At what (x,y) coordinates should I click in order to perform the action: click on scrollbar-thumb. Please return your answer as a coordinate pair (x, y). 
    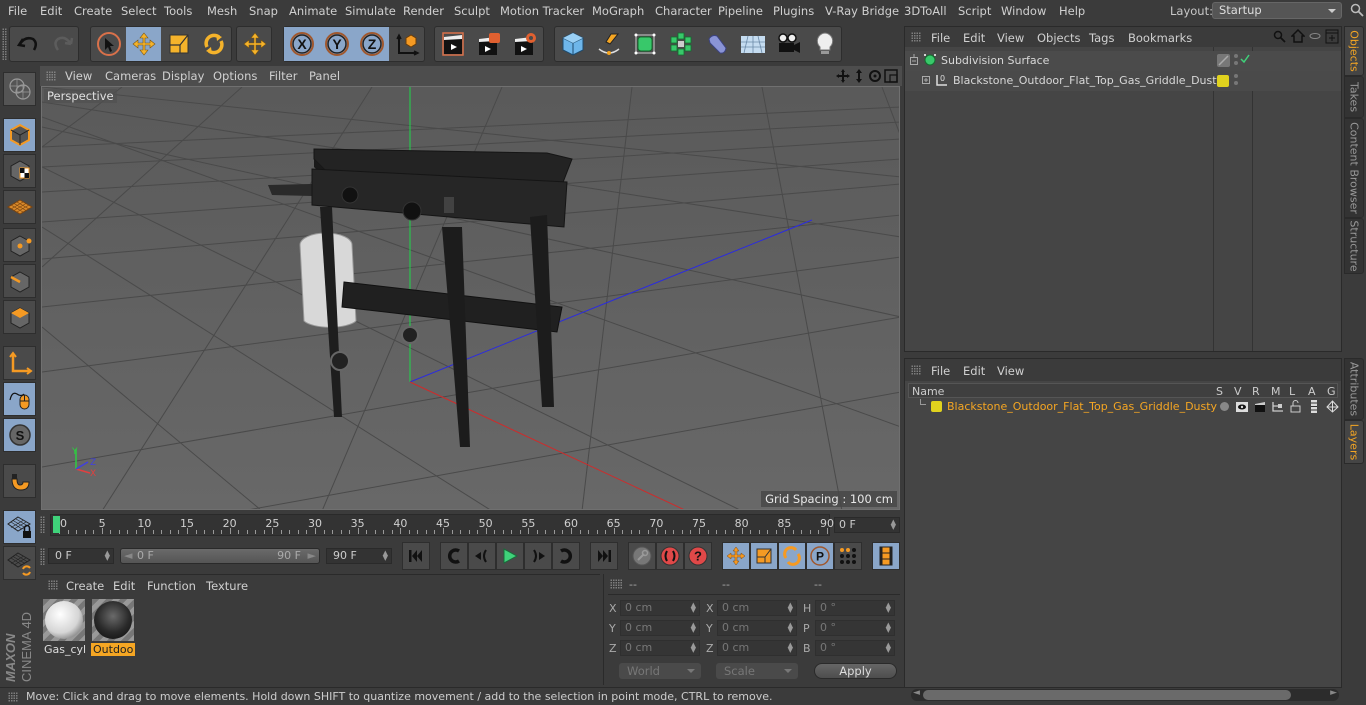
    Looking at the image, I should click on (1107, 695).